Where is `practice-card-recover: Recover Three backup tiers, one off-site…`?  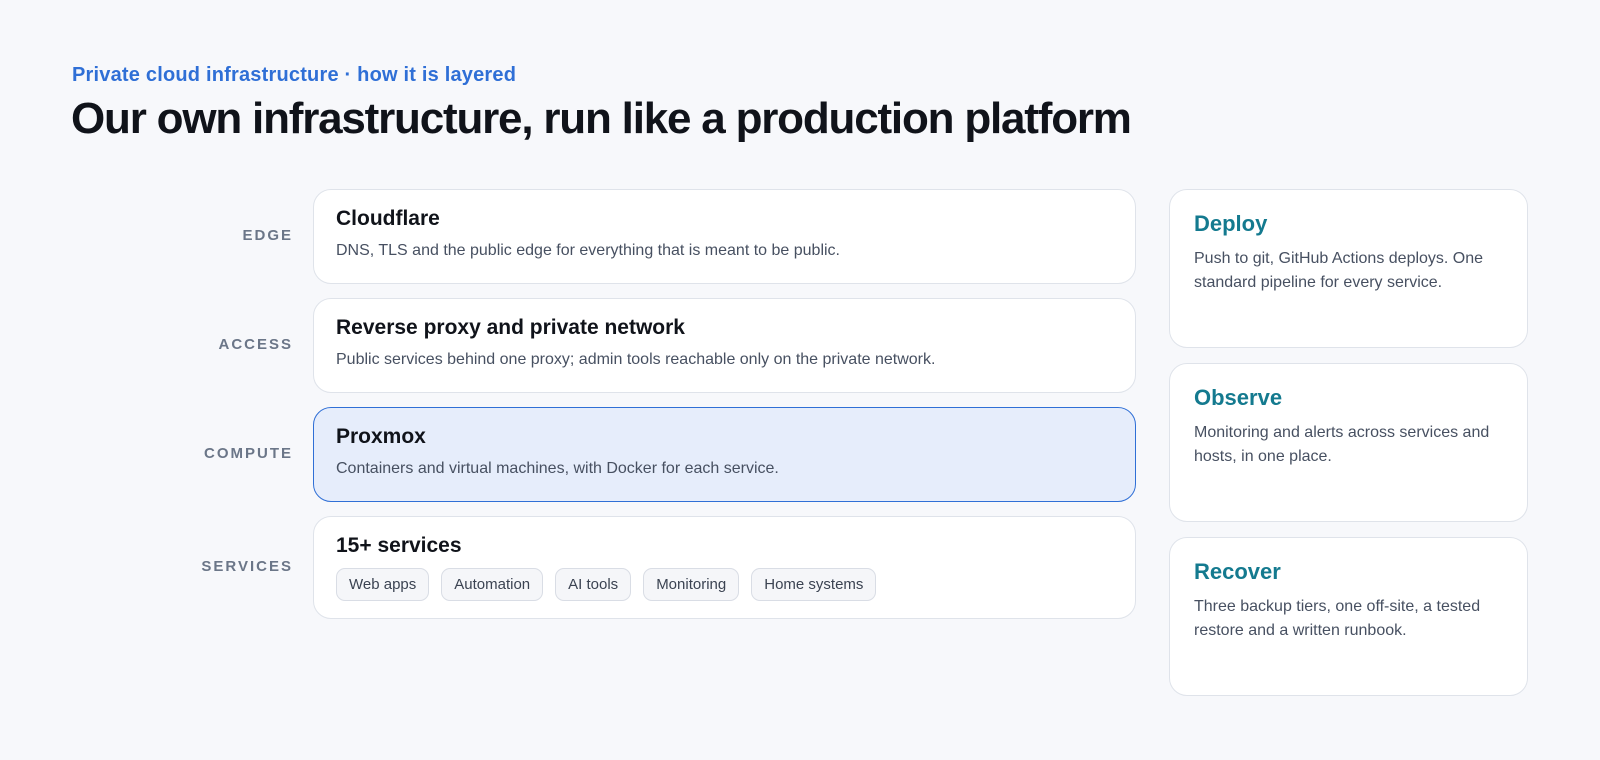 practice-card-recover: Recover Three backup tiers, one off-site… is located at coordinates (1348, 616).